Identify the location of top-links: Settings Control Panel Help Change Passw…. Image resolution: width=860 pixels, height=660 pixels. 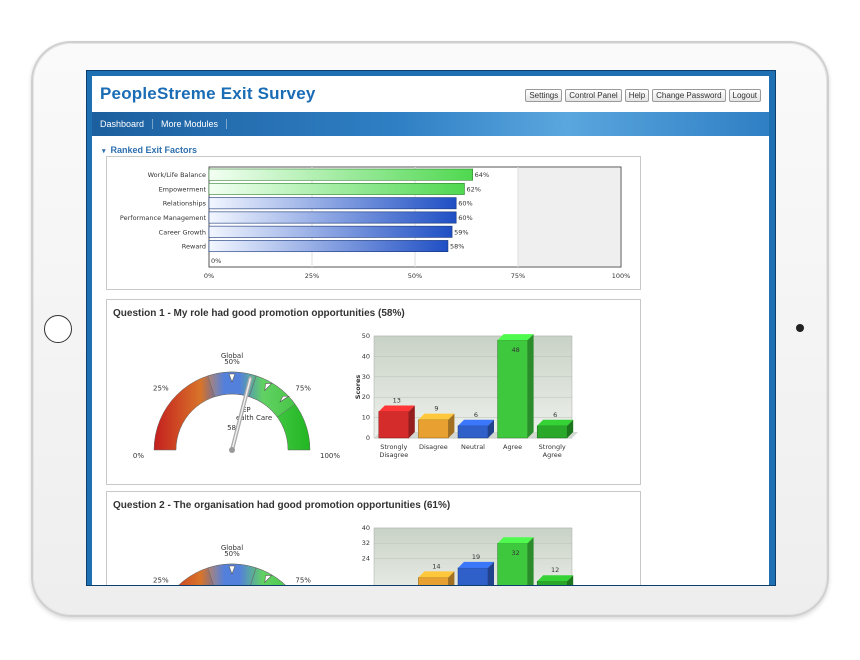
(643, 95).